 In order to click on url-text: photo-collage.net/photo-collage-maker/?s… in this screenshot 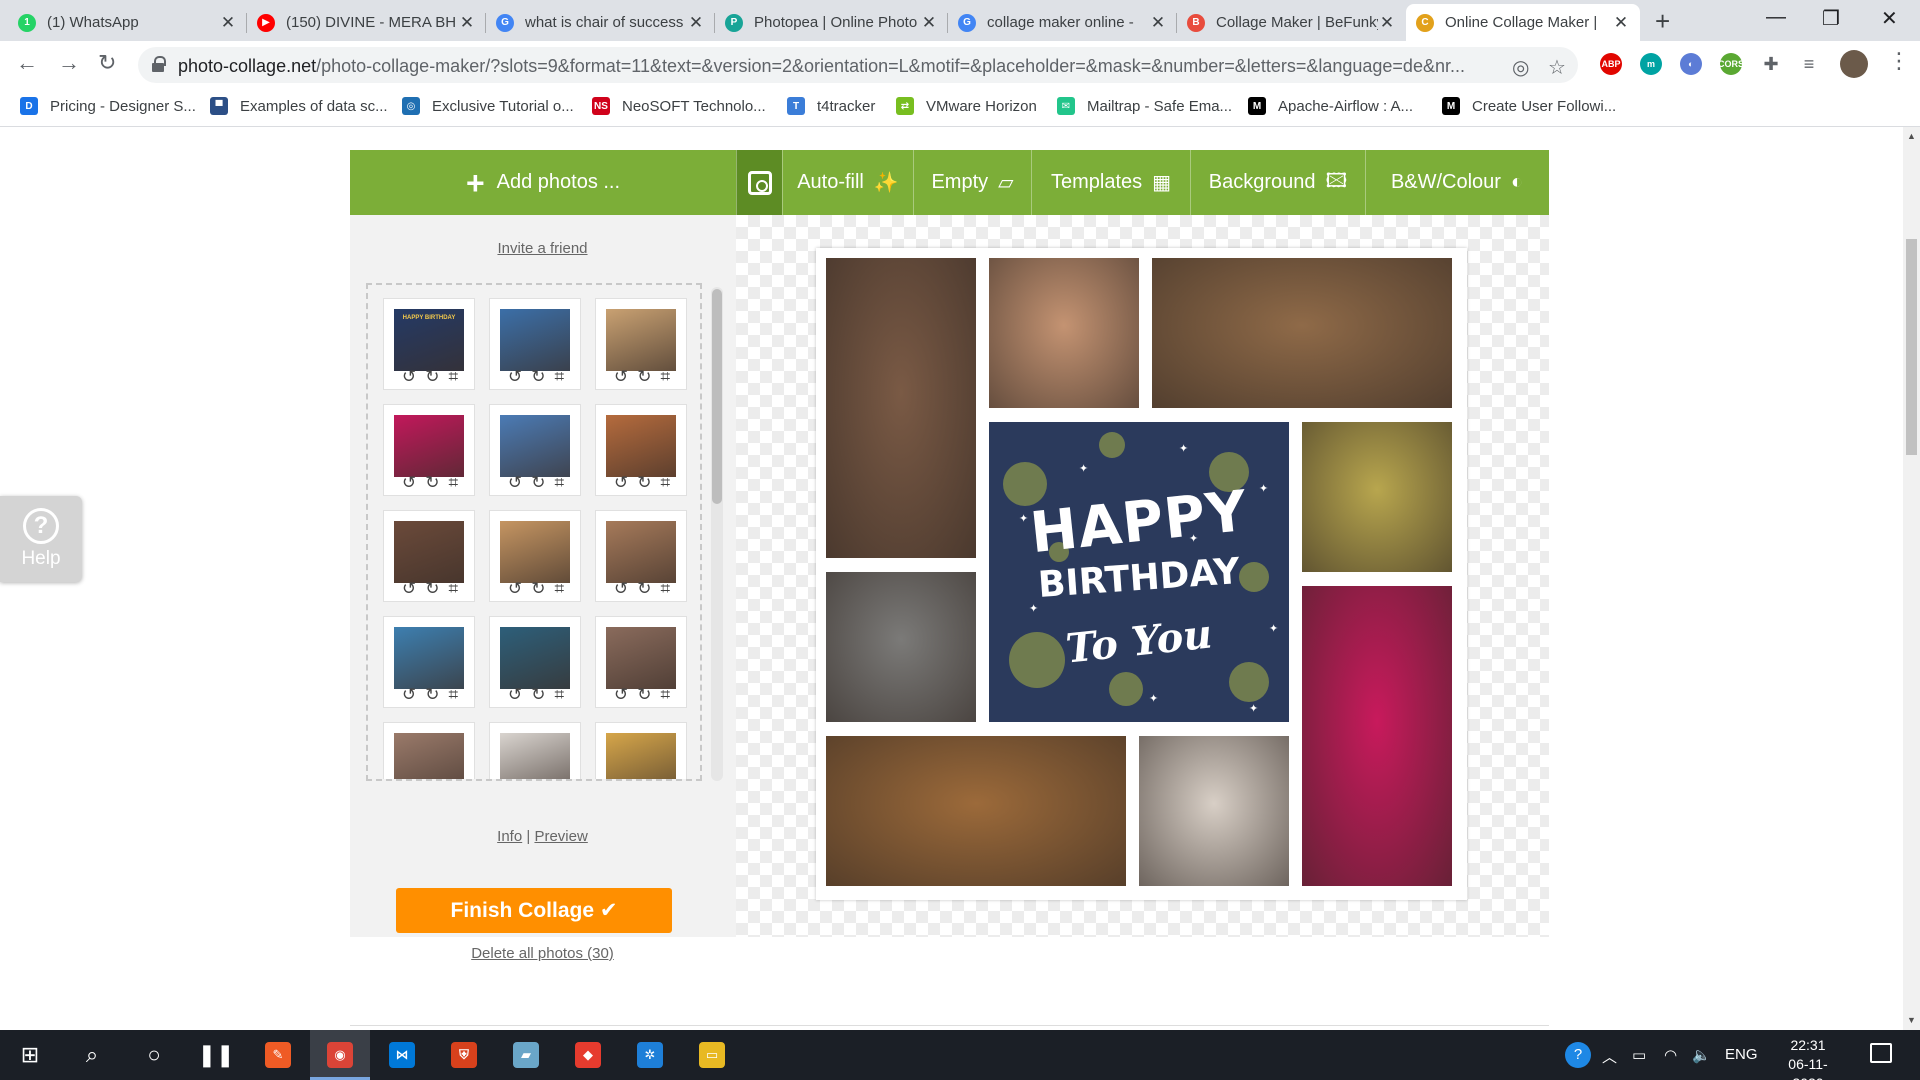, I will do `click(838, 66)`.